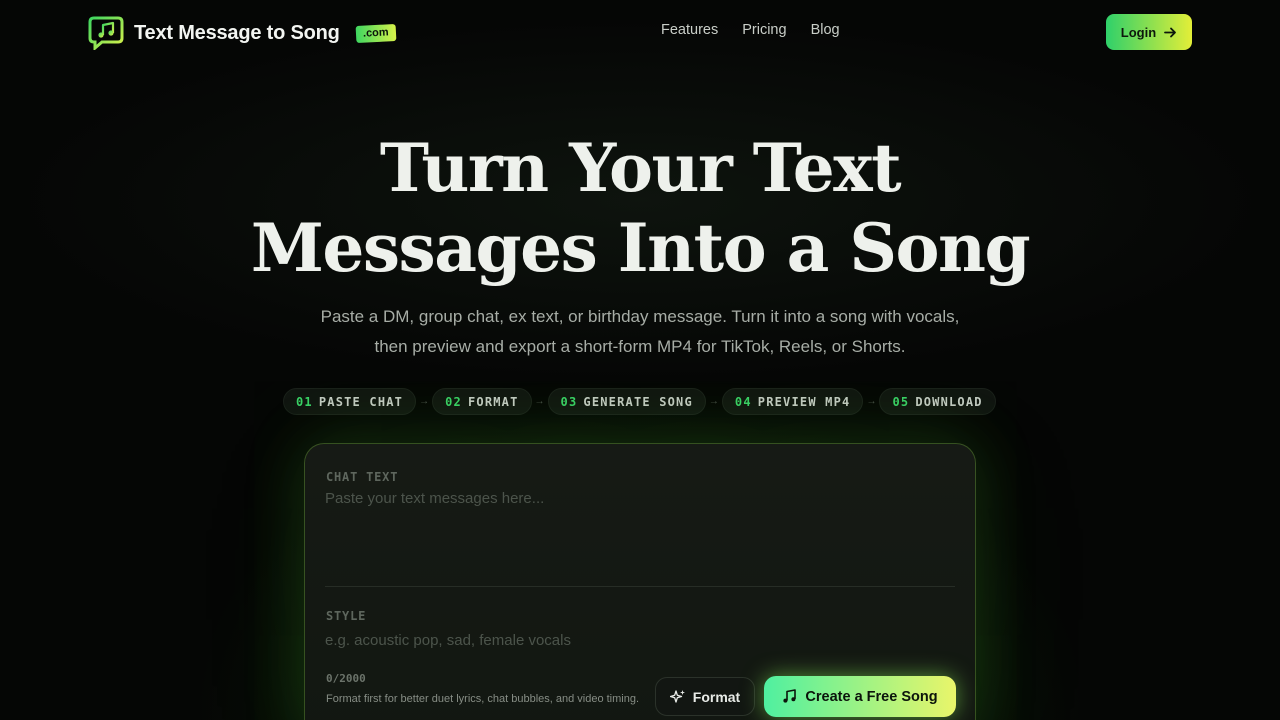 Image resolution: width=1280 pixels, height=720 pixels. I want to click on style-input, so click(575, 640).